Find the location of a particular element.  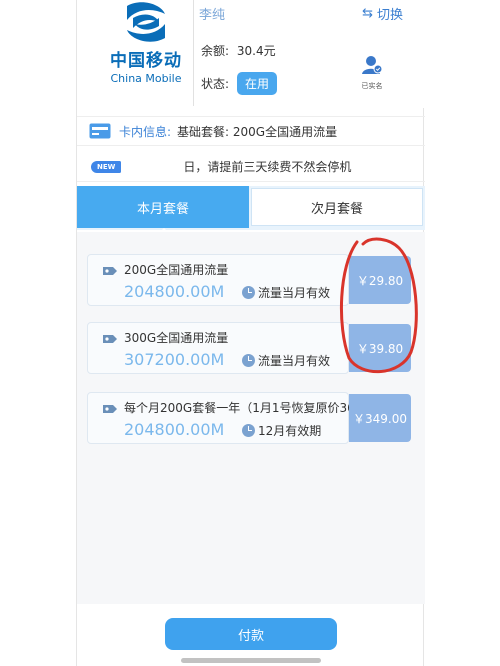

package-validity: 12月有效期 is located at coordinates (281, 430).